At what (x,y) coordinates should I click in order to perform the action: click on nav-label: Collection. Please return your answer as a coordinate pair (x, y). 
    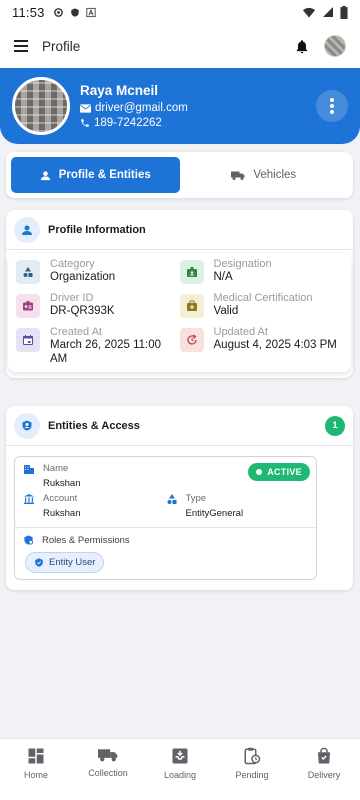
    Looking at the image, I should click on (108, 773).